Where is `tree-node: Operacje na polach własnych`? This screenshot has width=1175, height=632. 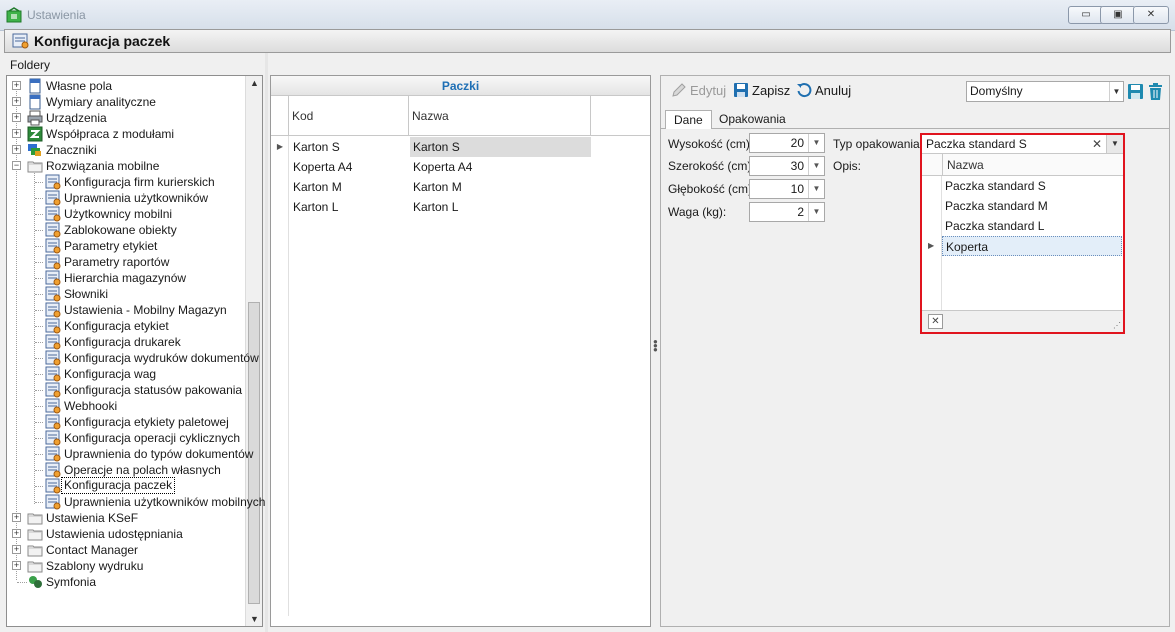
tree-node: Operacje na polach własnych is located at coordinates (126, 470).